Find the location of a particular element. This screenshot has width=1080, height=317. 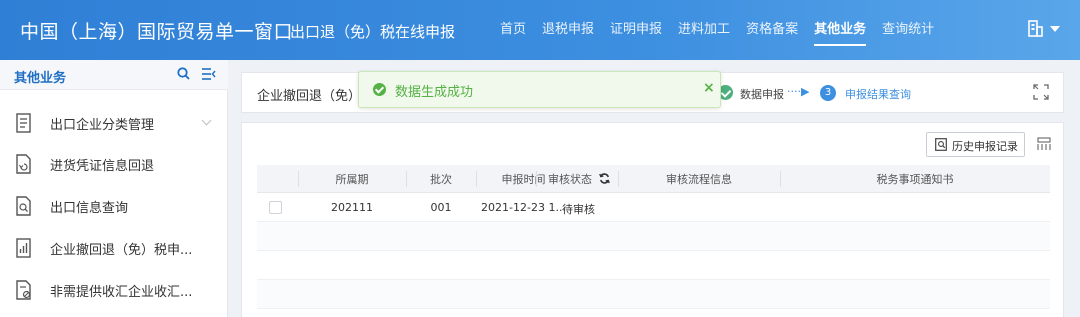

success-check-icon is located at coordinates (379, 89).